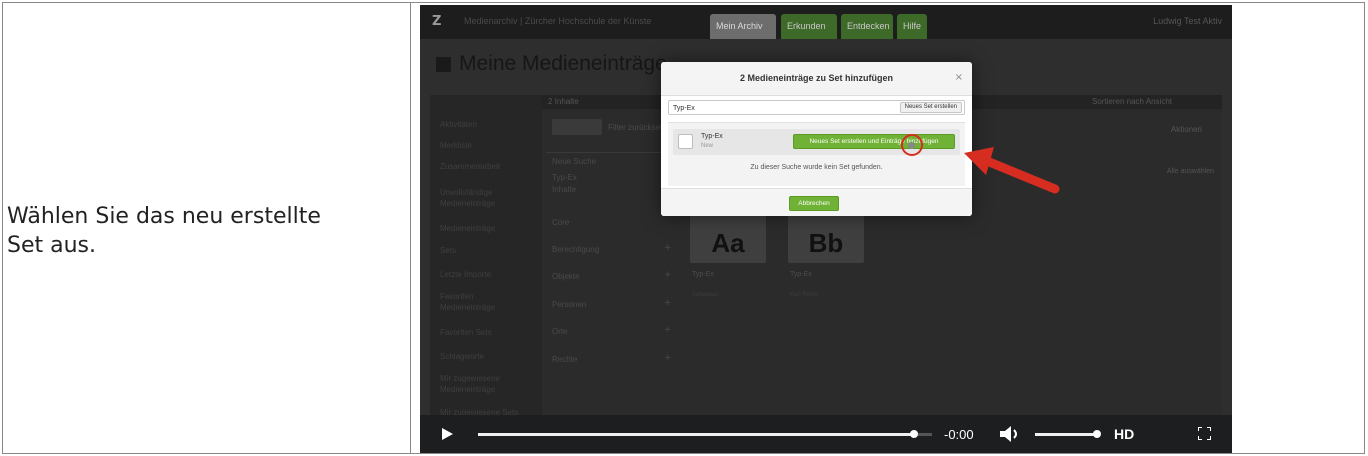 The image size is (1368, 456). I want to click on volume-slider, so click(1068, 434).